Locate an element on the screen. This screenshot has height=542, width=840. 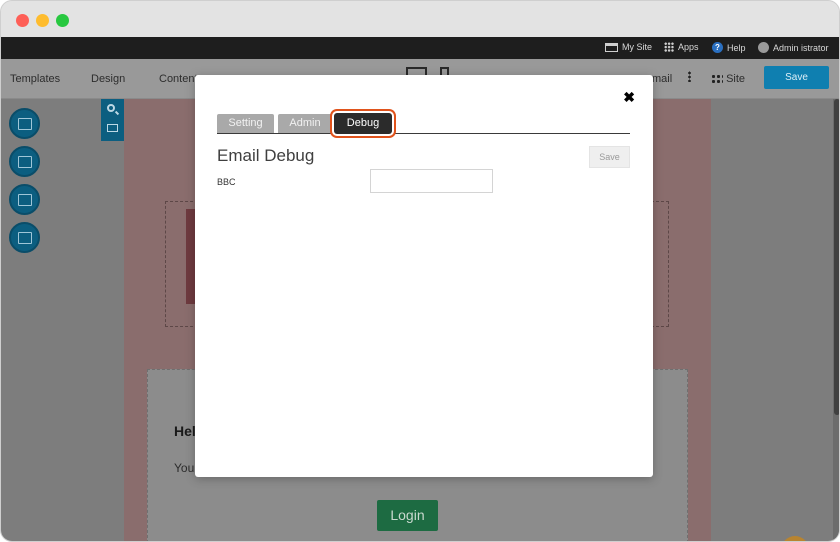
help-icon: ? is located at coordinates (717, 47).